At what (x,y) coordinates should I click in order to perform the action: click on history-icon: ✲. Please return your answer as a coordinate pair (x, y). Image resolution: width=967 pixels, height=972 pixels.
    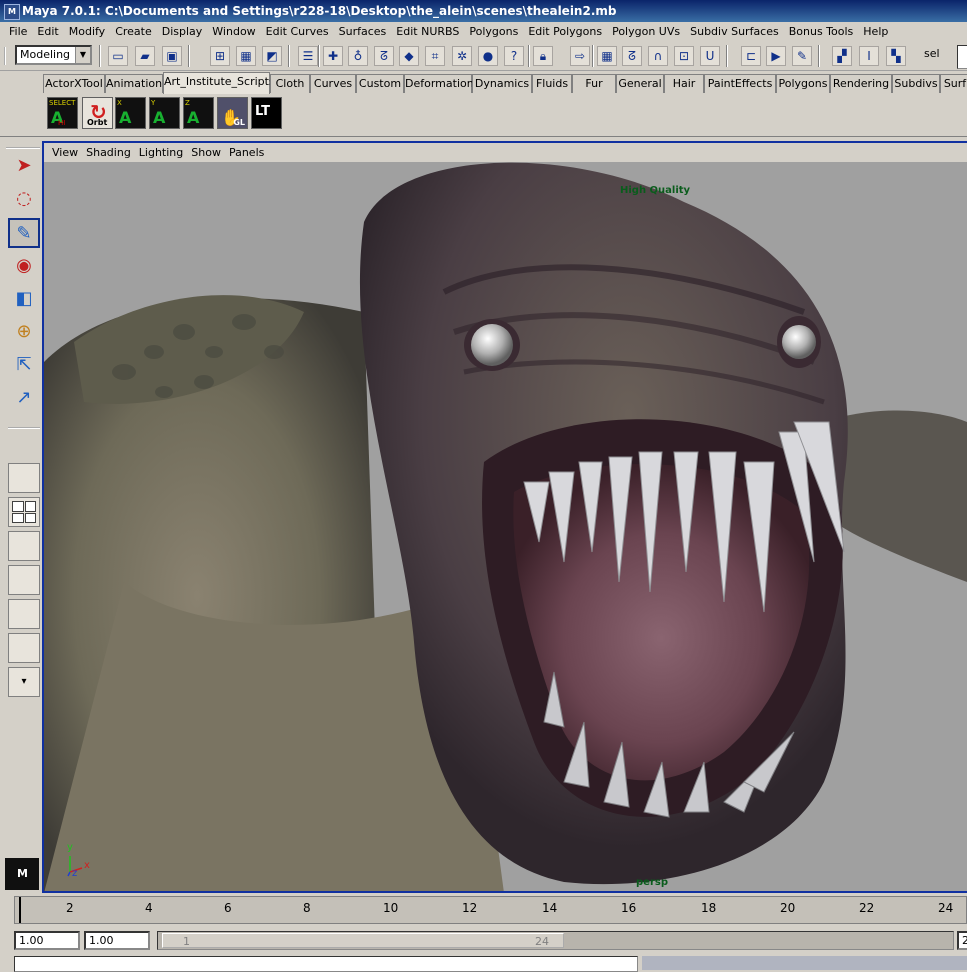
    Looking at the image, I should click on (462, 56).